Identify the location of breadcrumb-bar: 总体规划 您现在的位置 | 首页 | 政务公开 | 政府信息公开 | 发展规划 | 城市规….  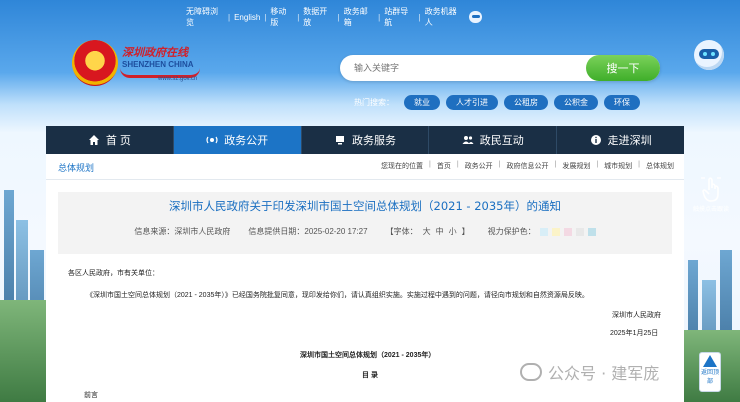
(365, 167).